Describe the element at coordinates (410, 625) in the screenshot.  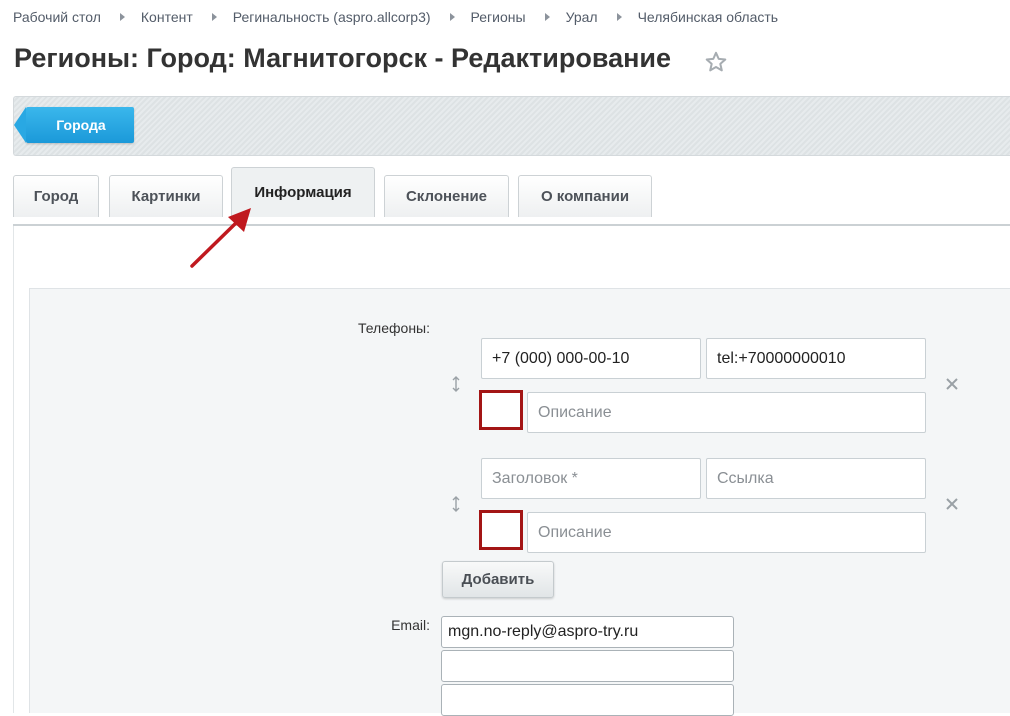
I see `email-label: Email:` at that location.